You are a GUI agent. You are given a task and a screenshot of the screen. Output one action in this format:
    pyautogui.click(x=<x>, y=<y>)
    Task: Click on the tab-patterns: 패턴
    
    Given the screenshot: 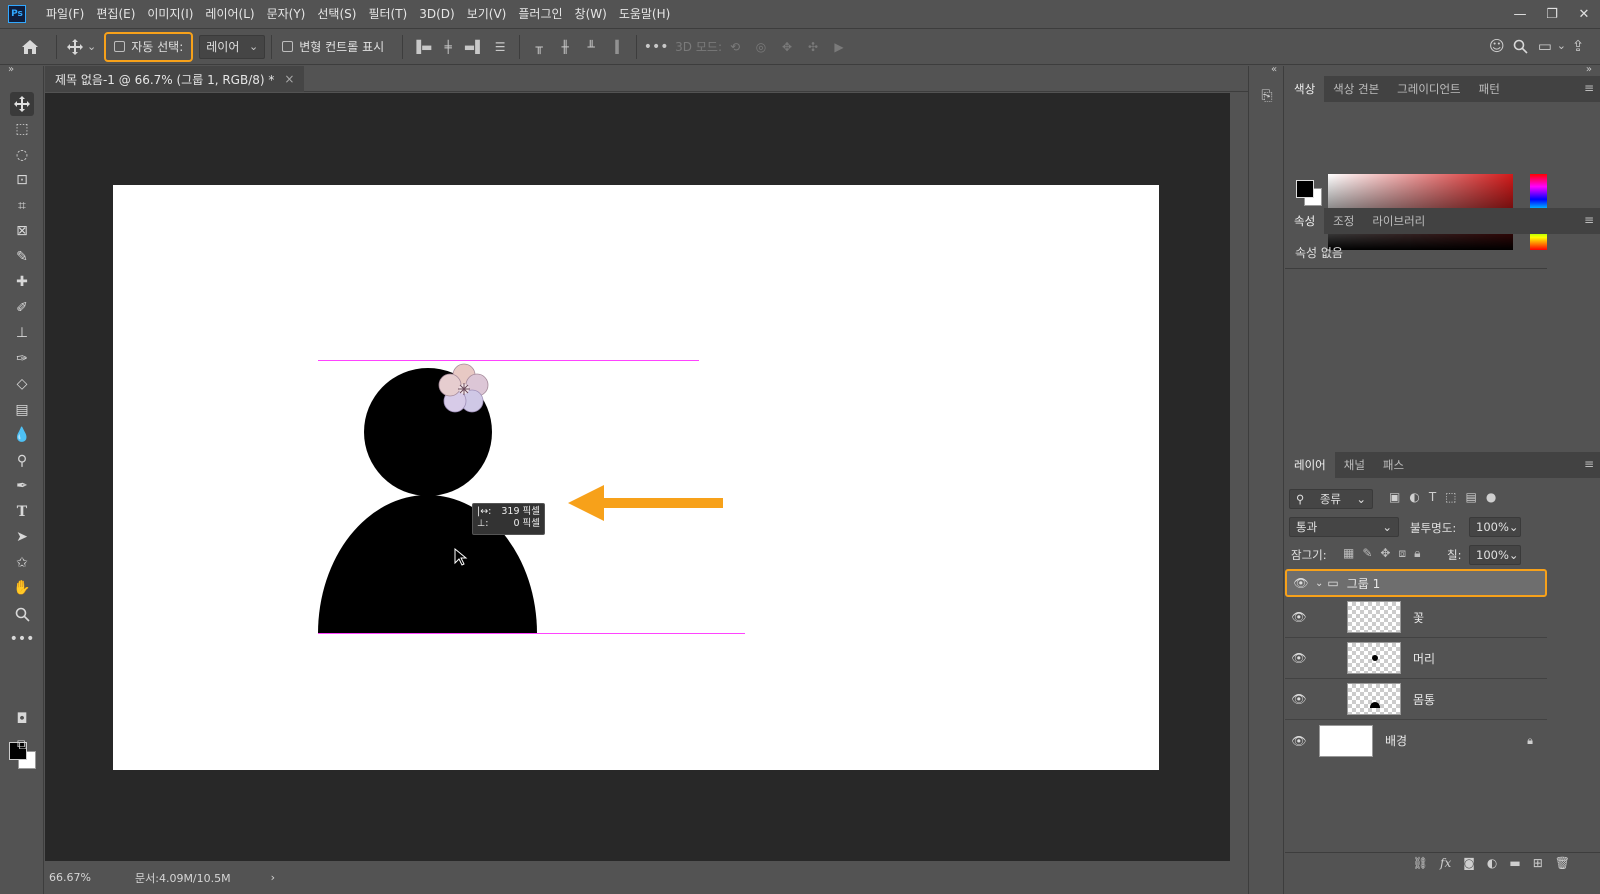 What is the action you would take?
    pyautogui.click(x=1489, y=89)
    